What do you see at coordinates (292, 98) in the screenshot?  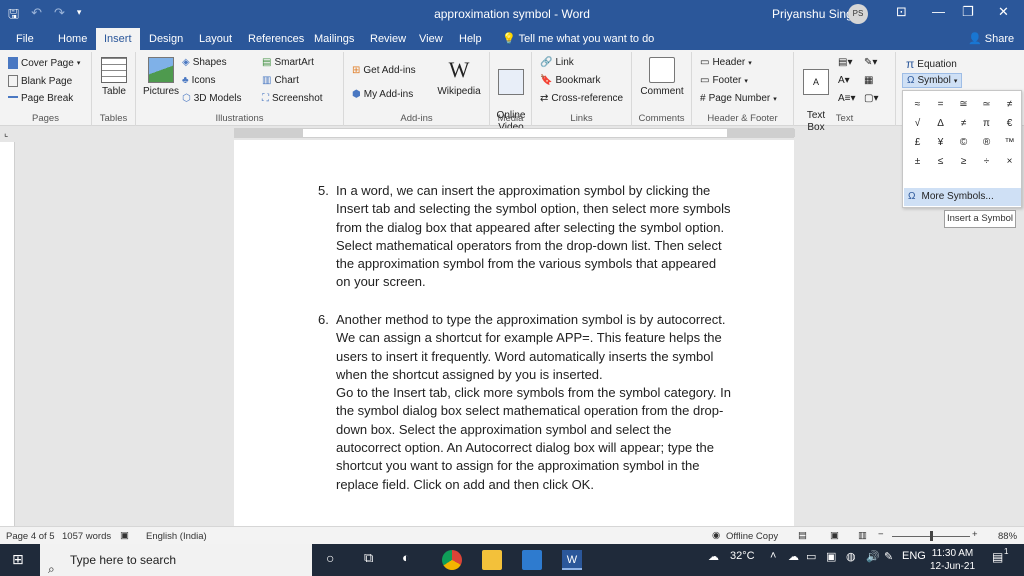 I see `screenshot-button: ⛶ Screenshot` at bounding box center [292, 98].